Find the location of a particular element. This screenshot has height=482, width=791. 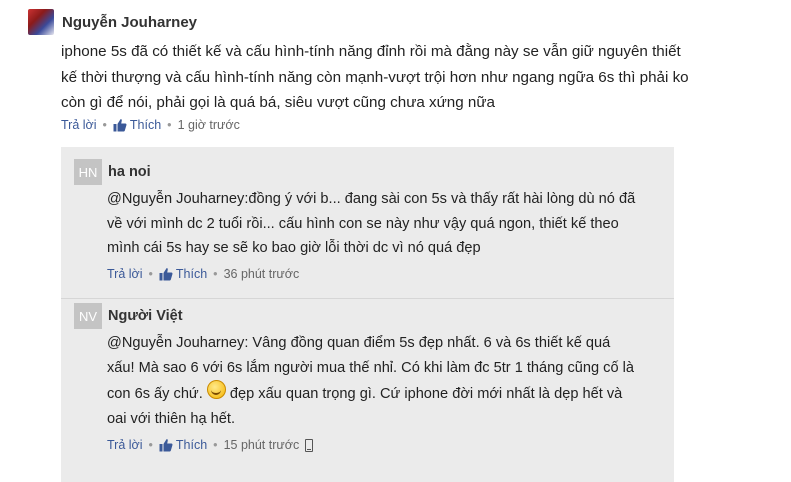

reply-divider is located at coordinates (367, 298).